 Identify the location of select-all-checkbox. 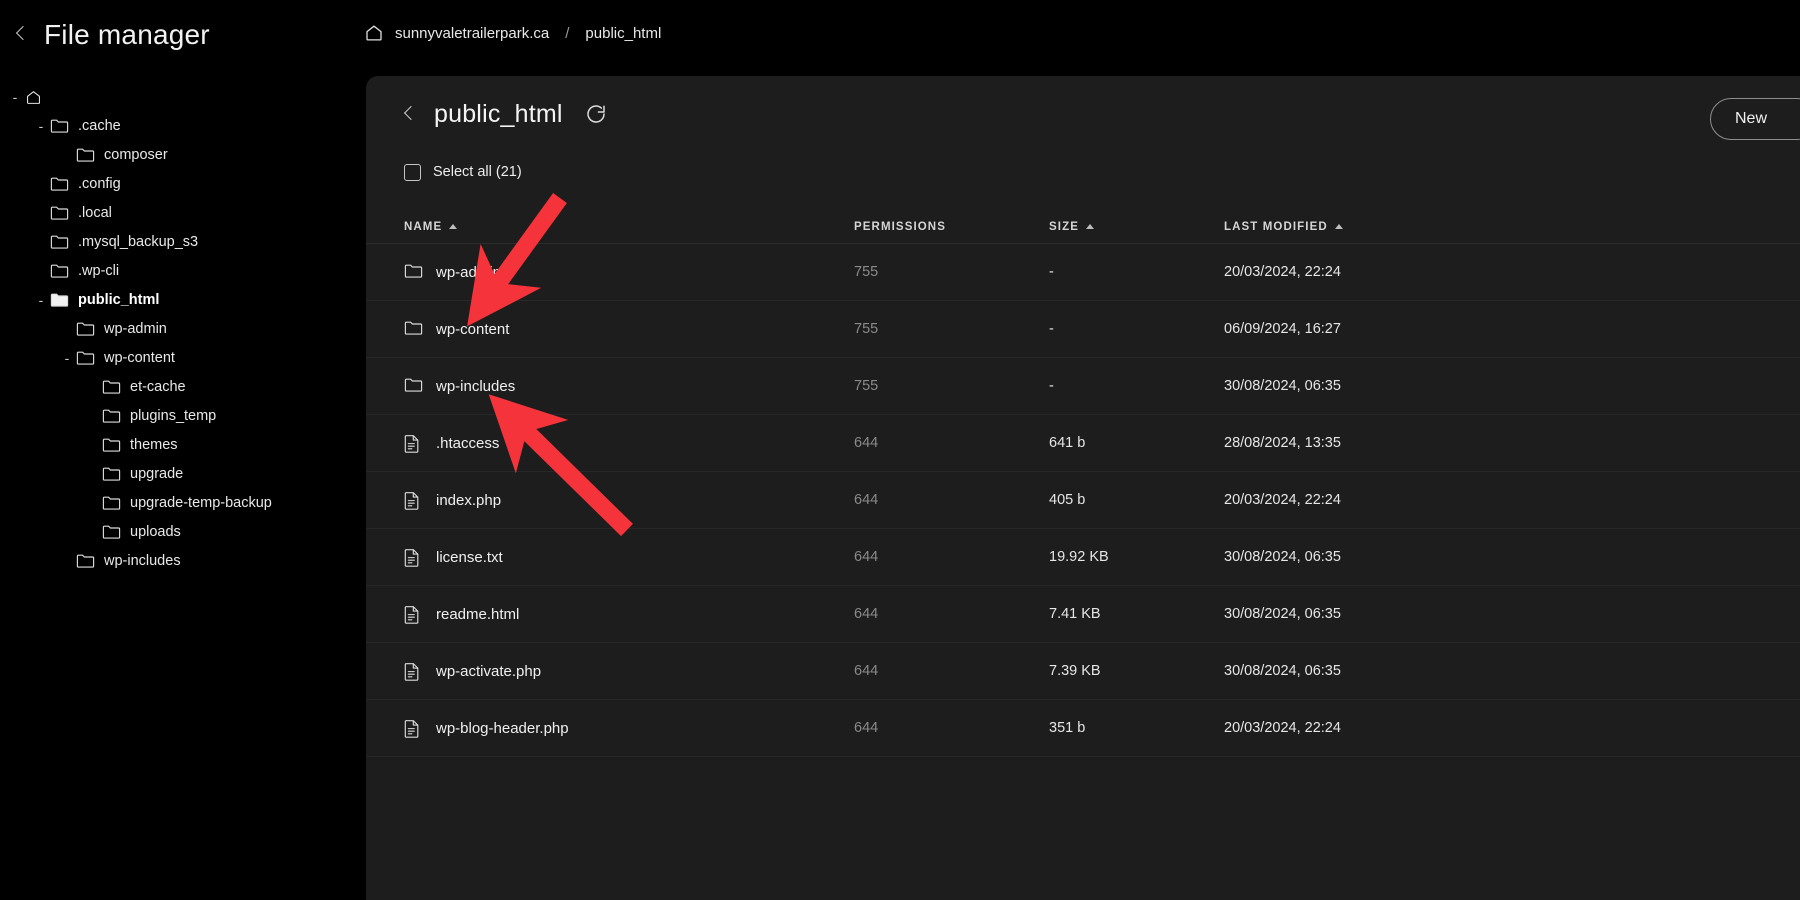
(412, 172).